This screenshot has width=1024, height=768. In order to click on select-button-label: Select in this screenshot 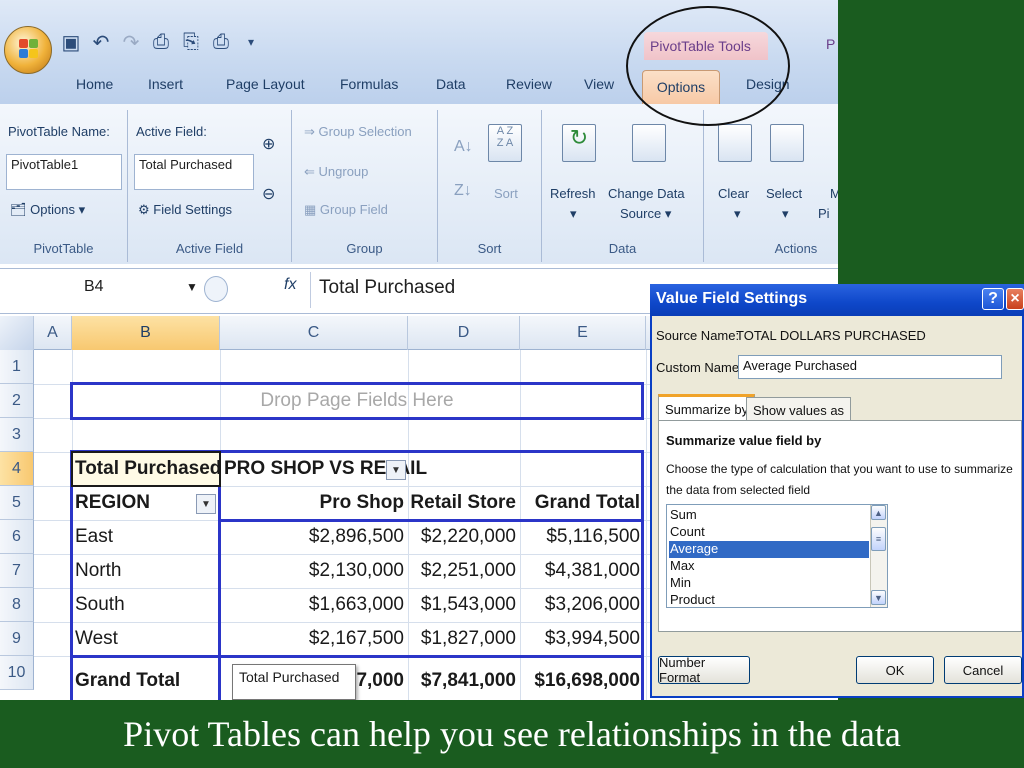, I will do `click(784, 193)`.